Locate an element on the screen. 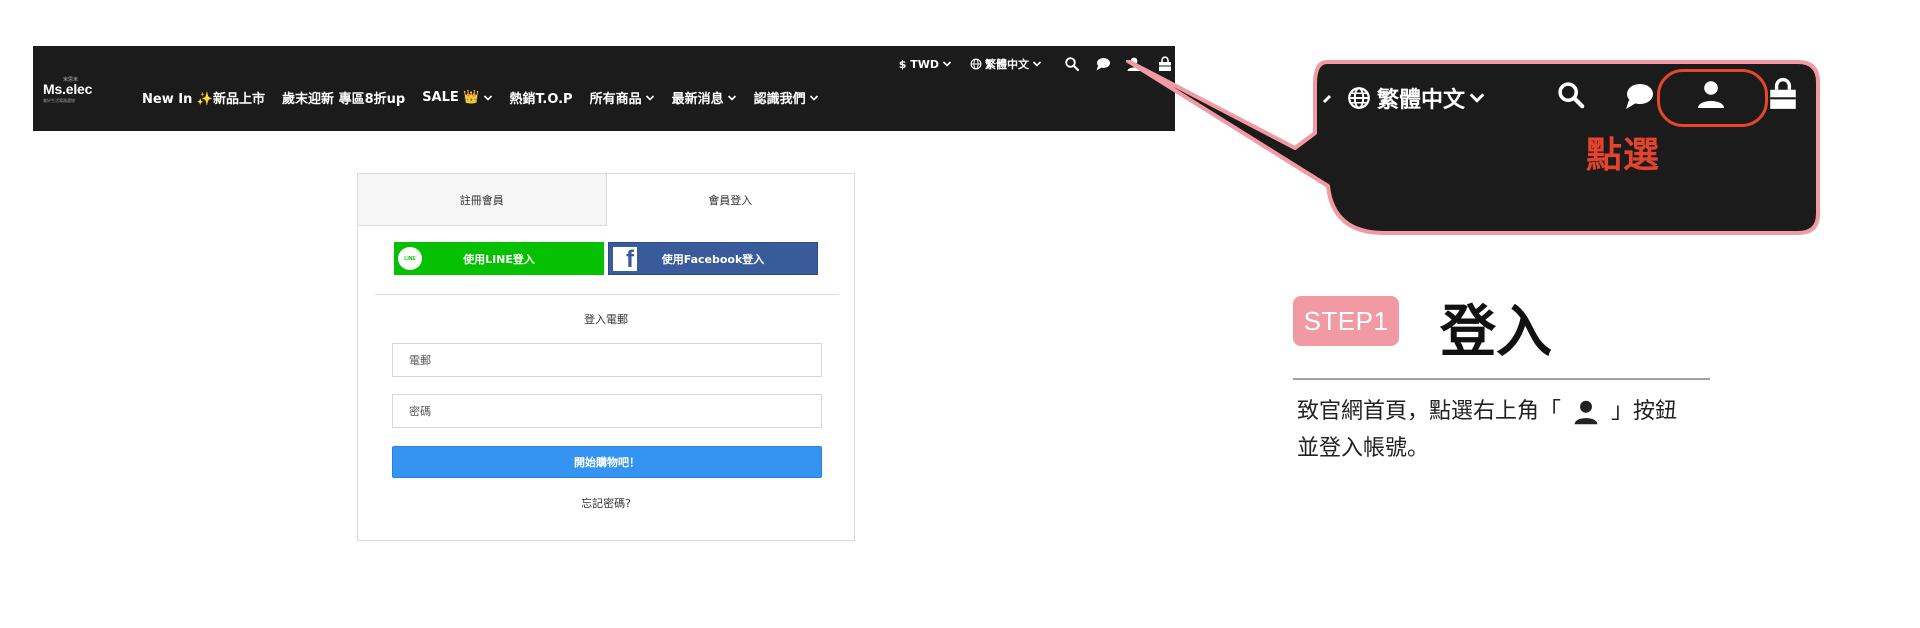 The image size is (1920, 628). callout-language-selector: 繁體中文 is located at coordinates (1416, 98).